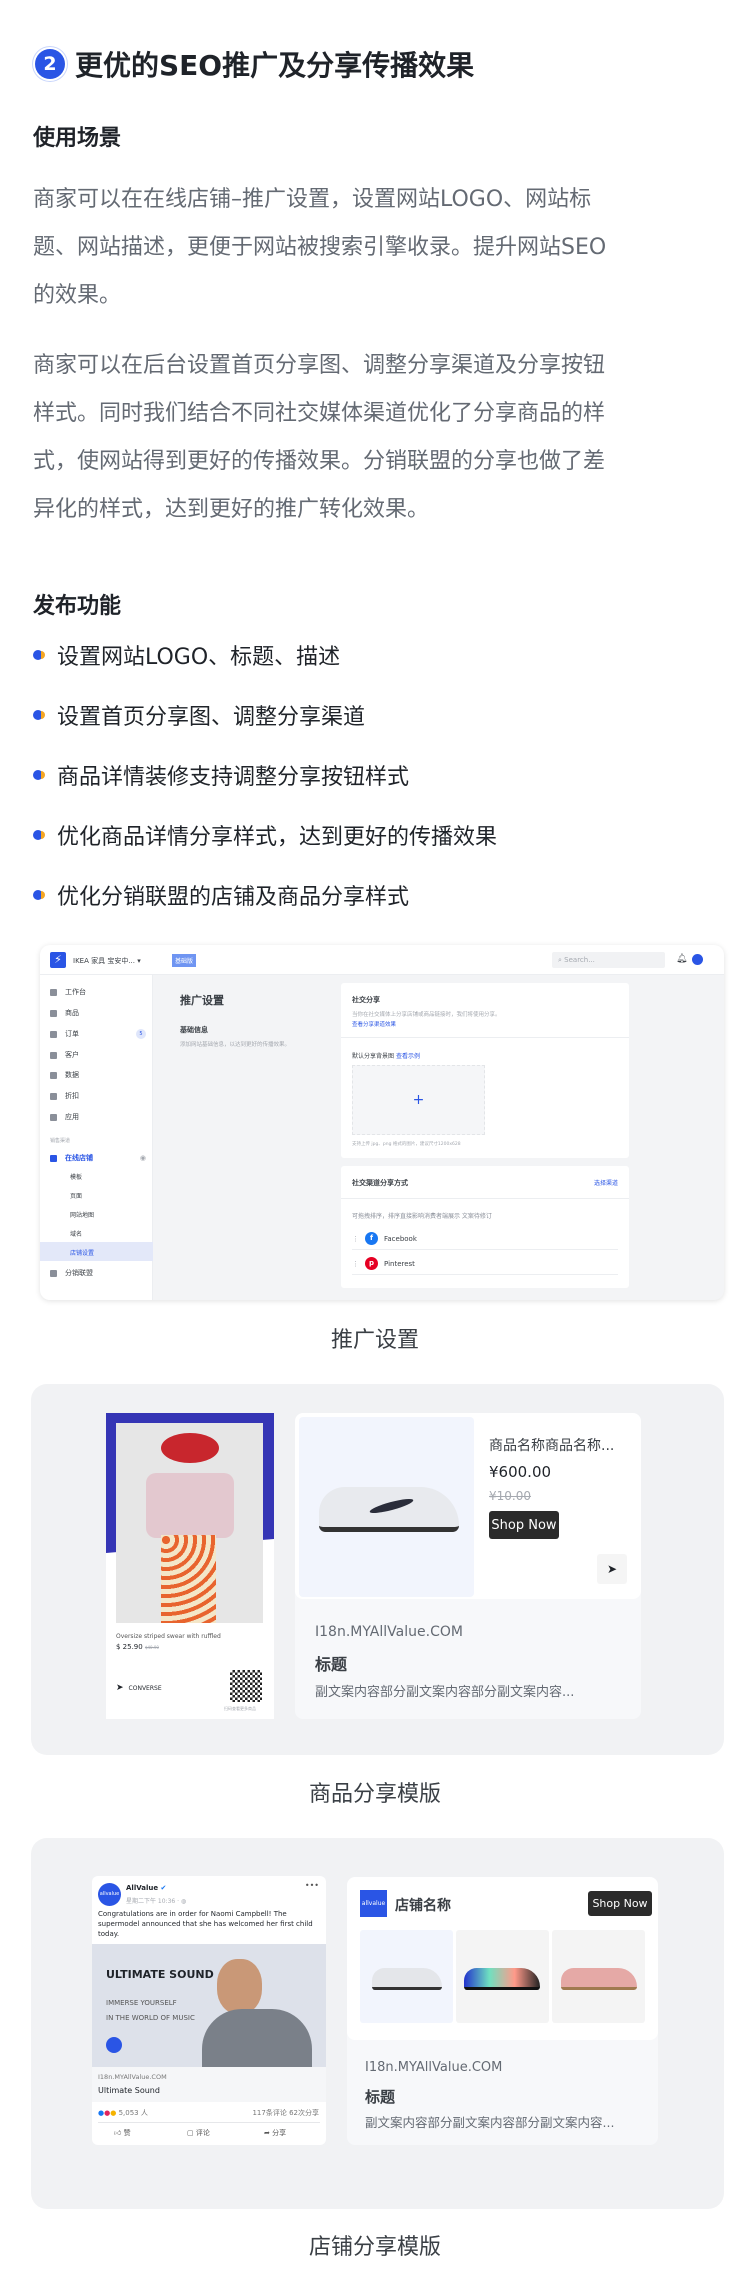 The width and height of the screenshot is (750, 2282). What do you see at coordinates (64, 1075) in the screenshot?
I see `sidebar-item-data: 数据` at bounding box center [64, 1075].